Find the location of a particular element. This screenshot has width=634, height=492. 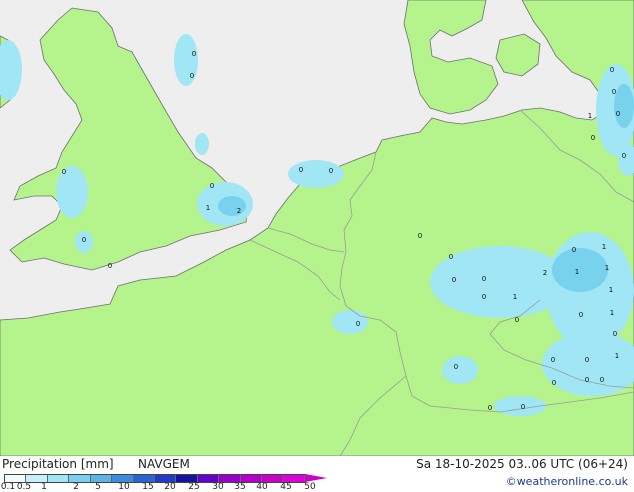

credit-link: ©weatheronline.co.uk is located at coordinates (567, 481).